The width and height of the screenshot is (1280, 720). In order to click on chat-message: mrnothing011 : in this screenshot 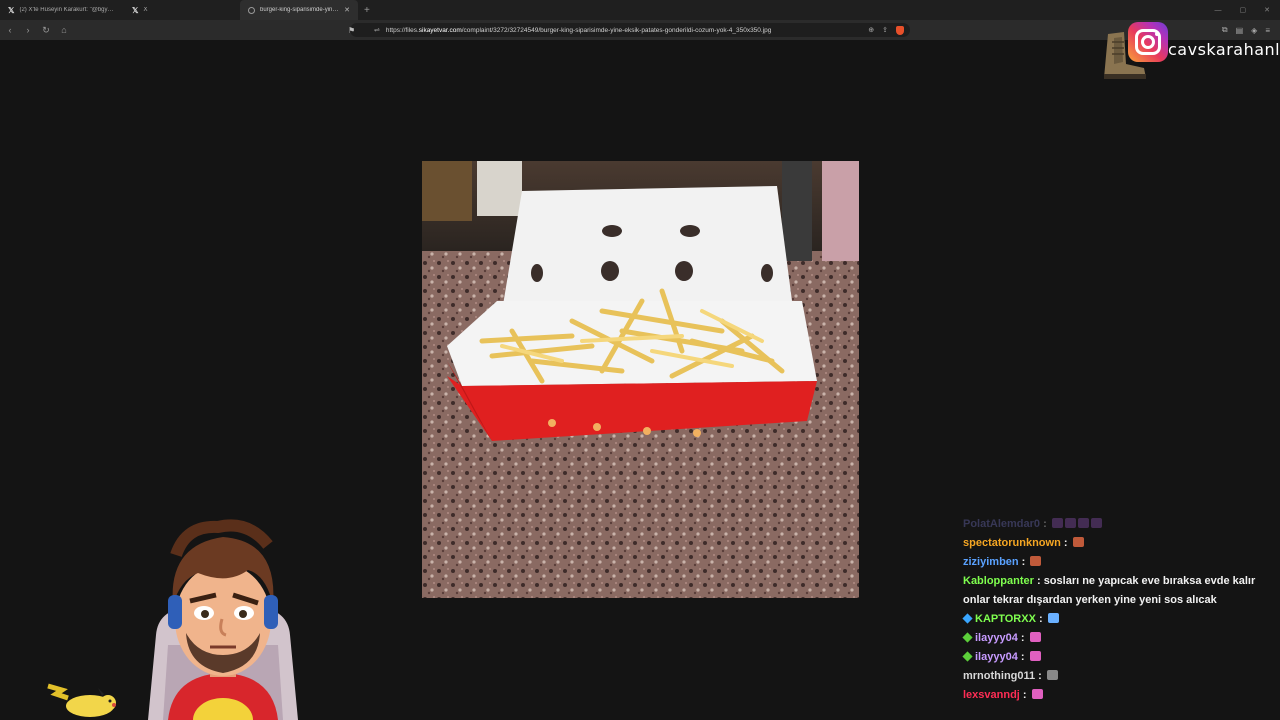, I will do `click(1119, 676)`.